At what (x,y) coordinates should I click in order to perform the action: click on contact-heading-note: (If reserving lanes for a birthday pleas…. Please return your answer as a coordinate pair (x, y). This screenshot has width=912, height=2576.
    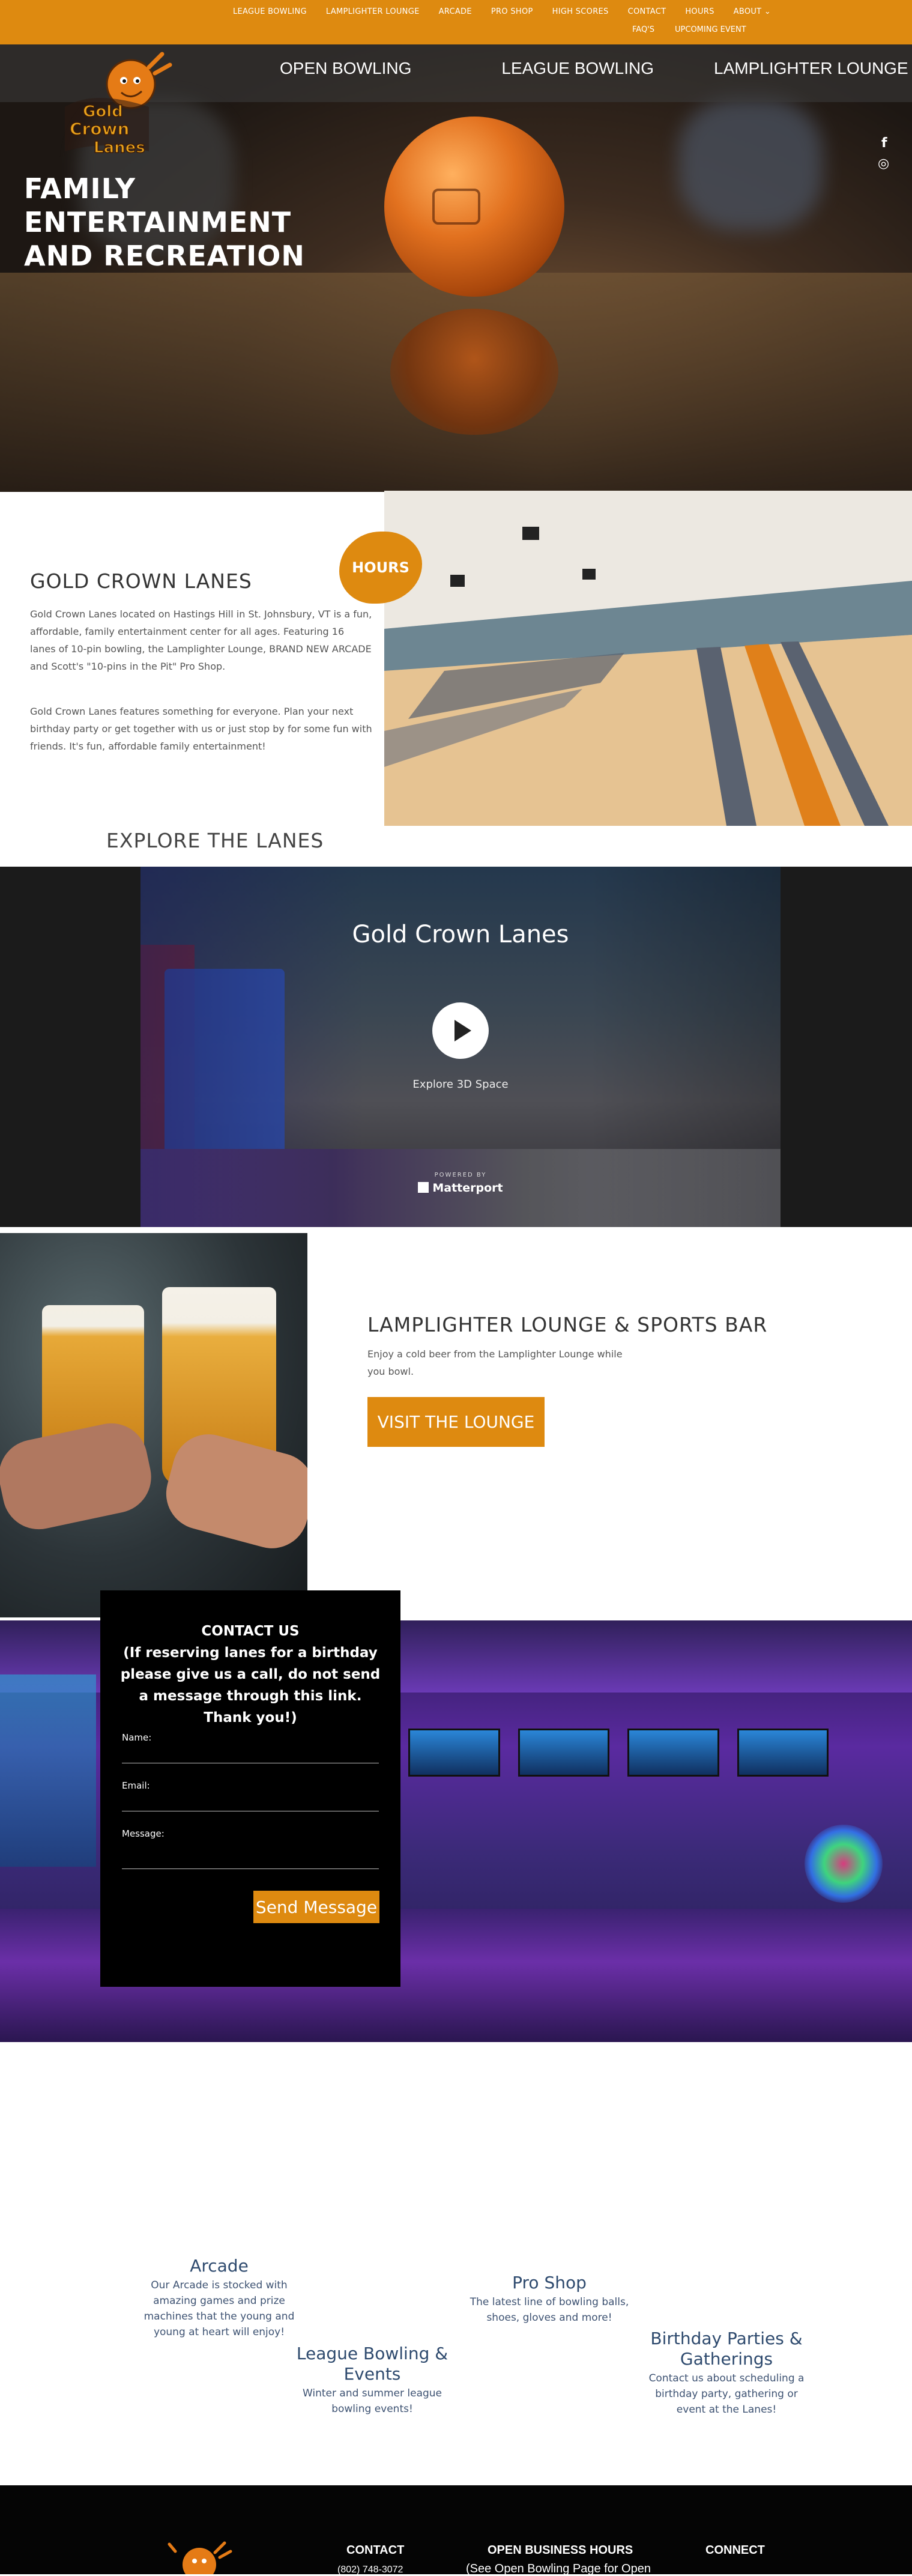
    Looking at the image, I should click on (250, 1685).